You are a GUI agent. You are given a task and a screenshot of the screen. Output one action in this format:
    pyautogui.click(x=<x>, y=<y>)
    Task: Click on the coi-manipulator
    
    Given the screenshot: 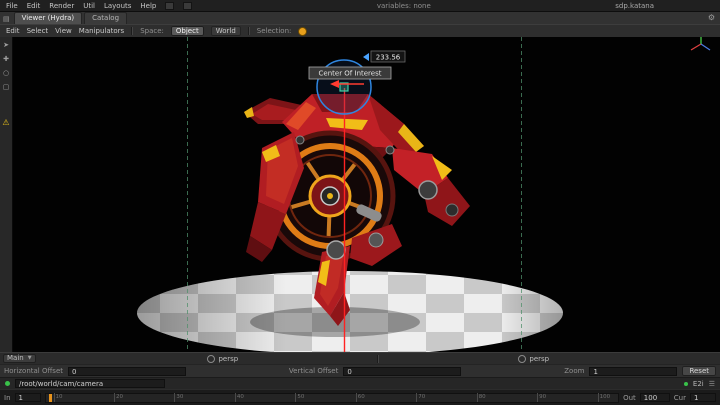 What is the action you would take?
    pyautogui.click(x=344, y=84)
    